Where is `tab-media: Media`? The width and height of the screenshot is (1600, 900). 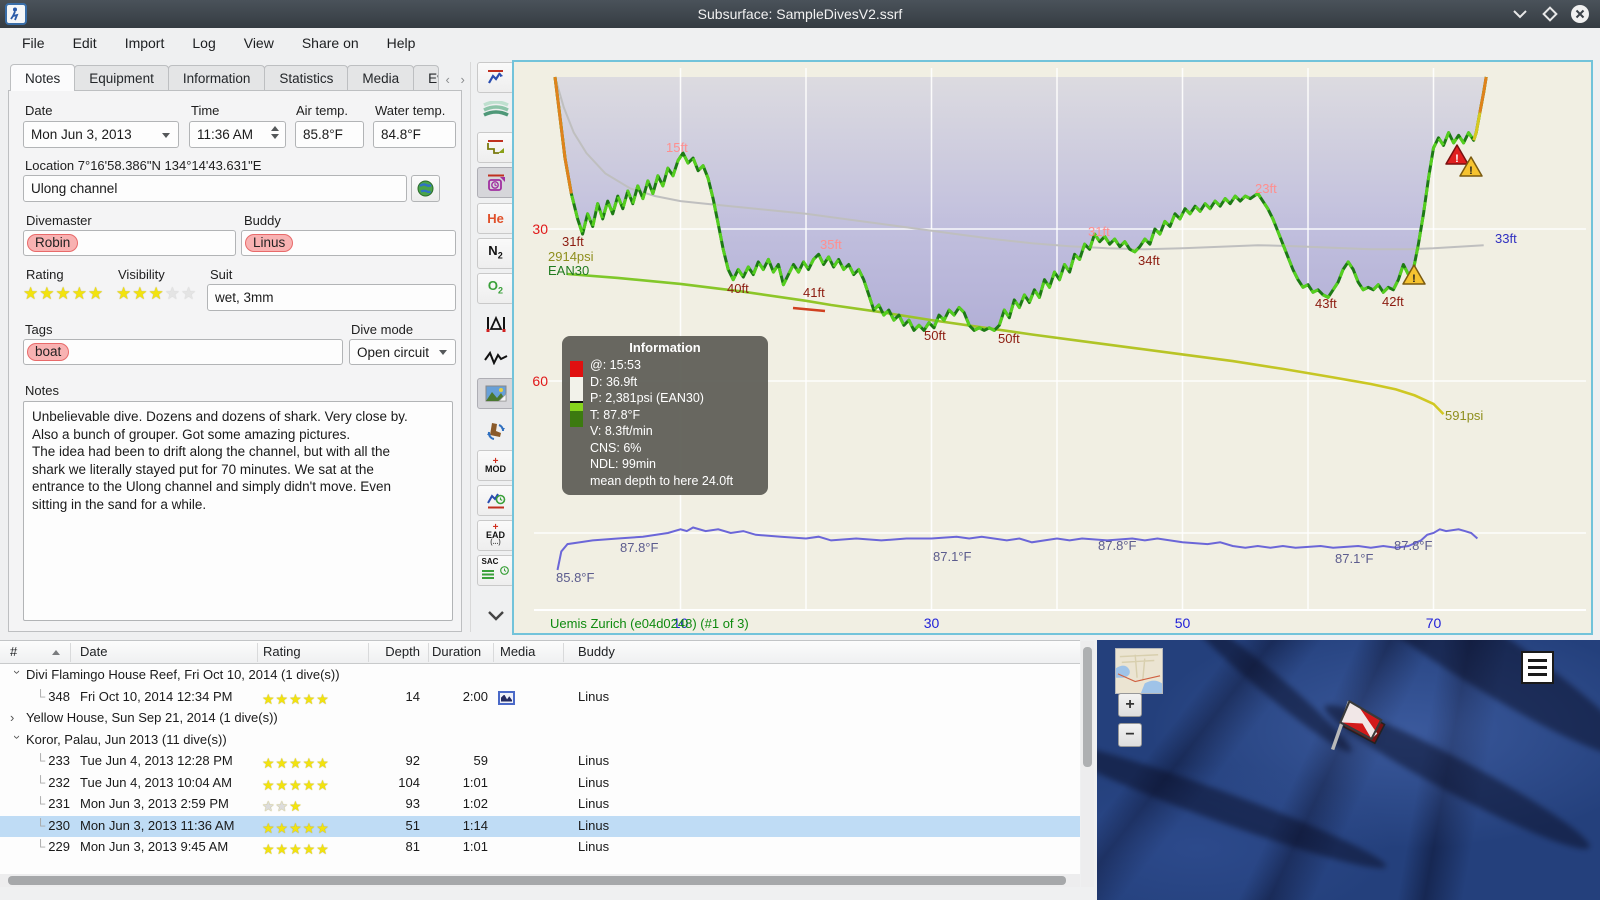 tab-media: Media is located at coordinates (381, 78).